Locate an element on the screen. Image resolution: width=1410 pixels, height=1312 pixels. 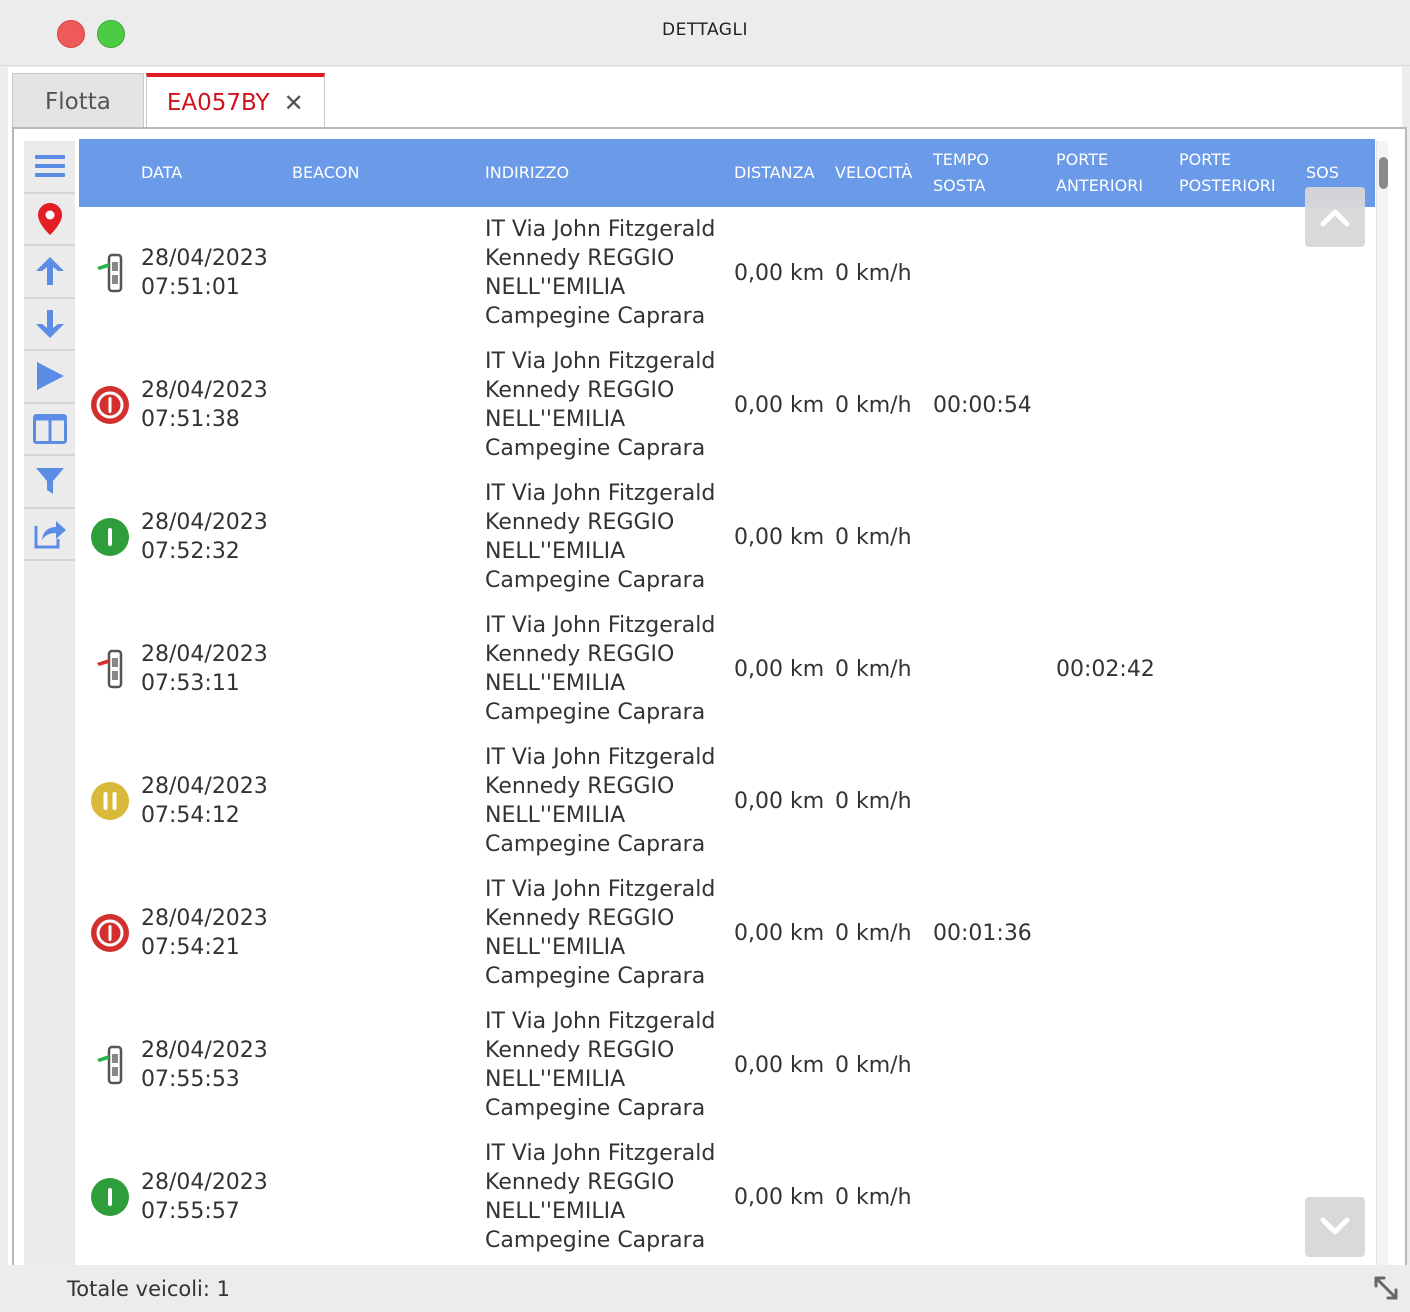
scrollbar-thumb is located at coordinates (1383, 173).